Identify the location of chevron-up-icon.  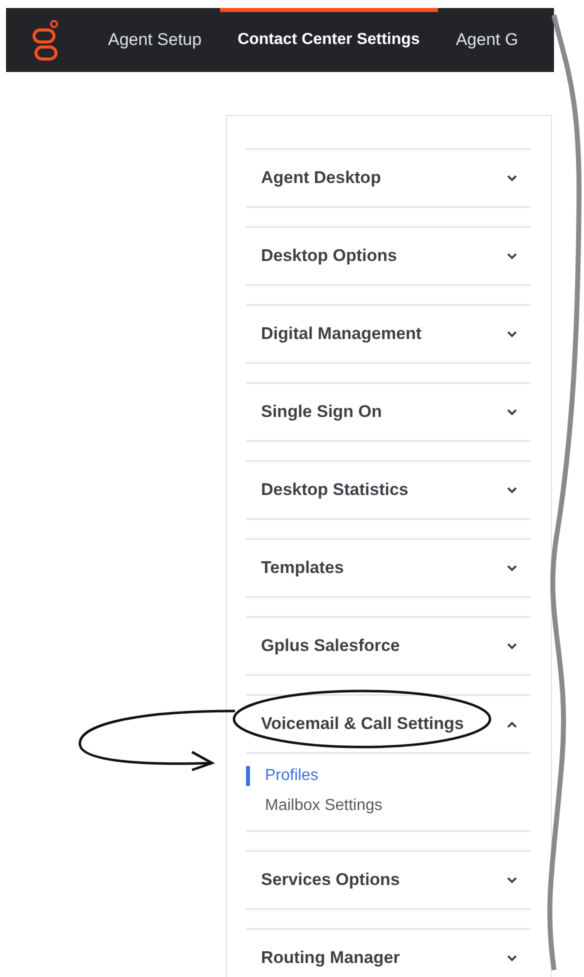
(512, 724).